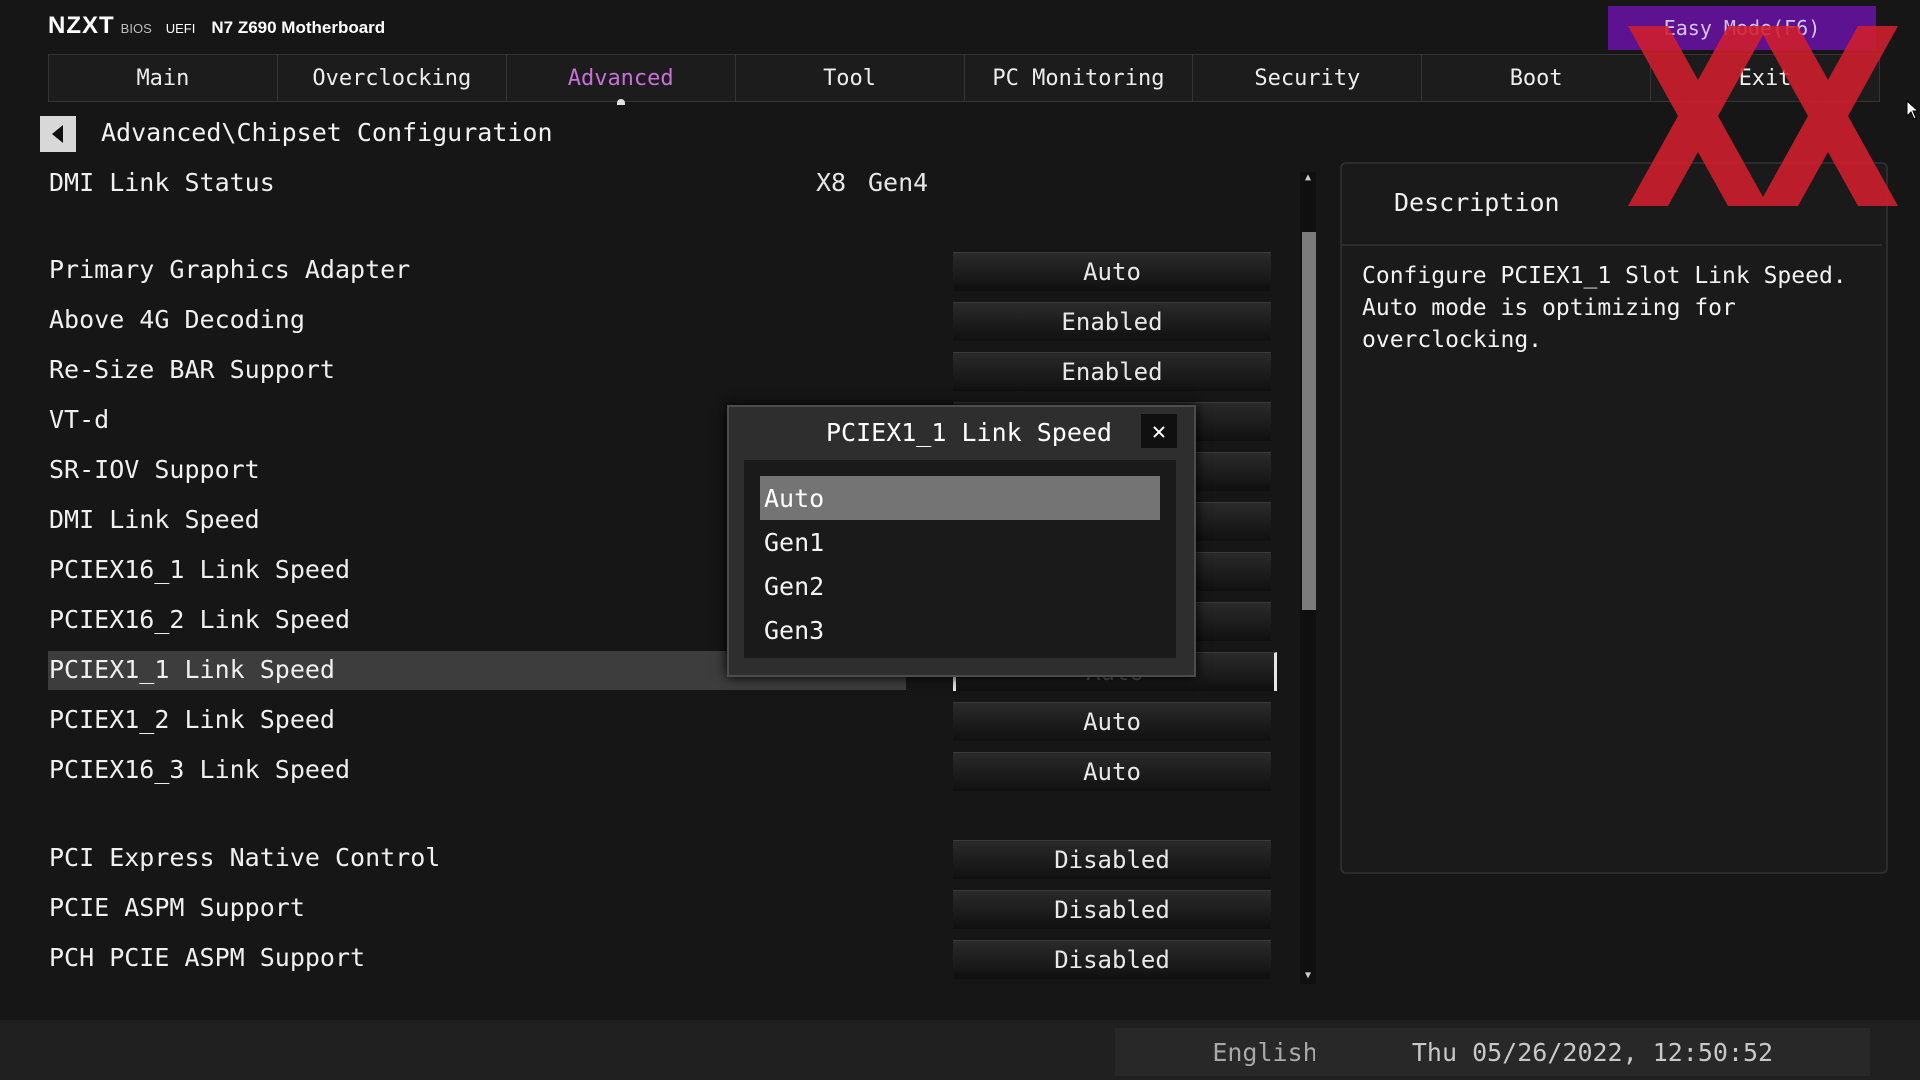  What do you see at coordinates (327, 132) in the screenshot?
I see `breadcrumb: Advanced\Chipset Configuration` at bounding box center [327, 132].